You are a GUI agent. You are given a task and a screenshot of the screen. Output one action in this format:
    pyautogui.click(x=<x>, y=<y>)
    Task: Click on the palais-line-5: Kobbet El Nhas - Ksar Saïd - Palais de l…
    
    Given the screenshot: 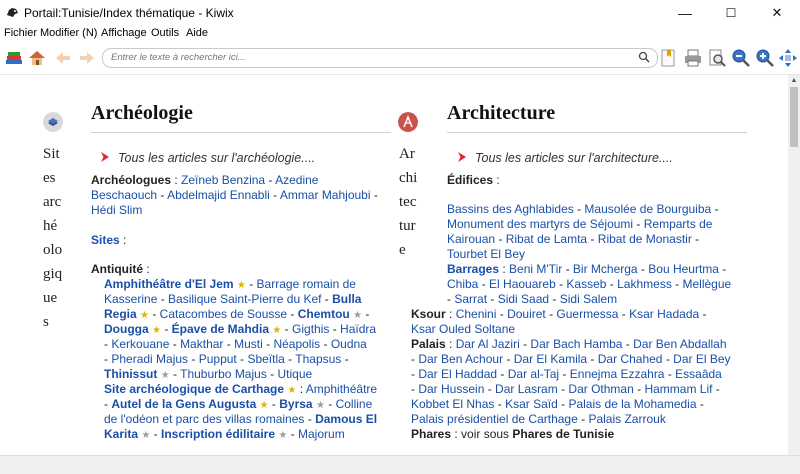 What is the action you would take?
    pyautogui.click(x=557, y=404)
    